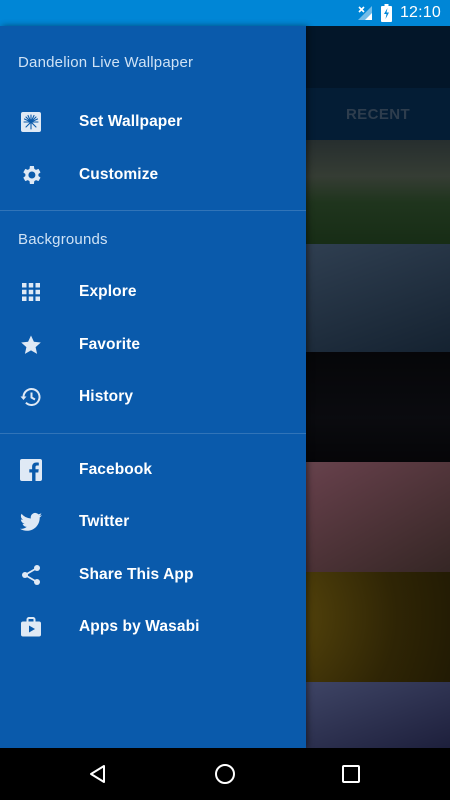 This screenshot has width=450, height=800. I want to click on home-icon, so click(225, 774).